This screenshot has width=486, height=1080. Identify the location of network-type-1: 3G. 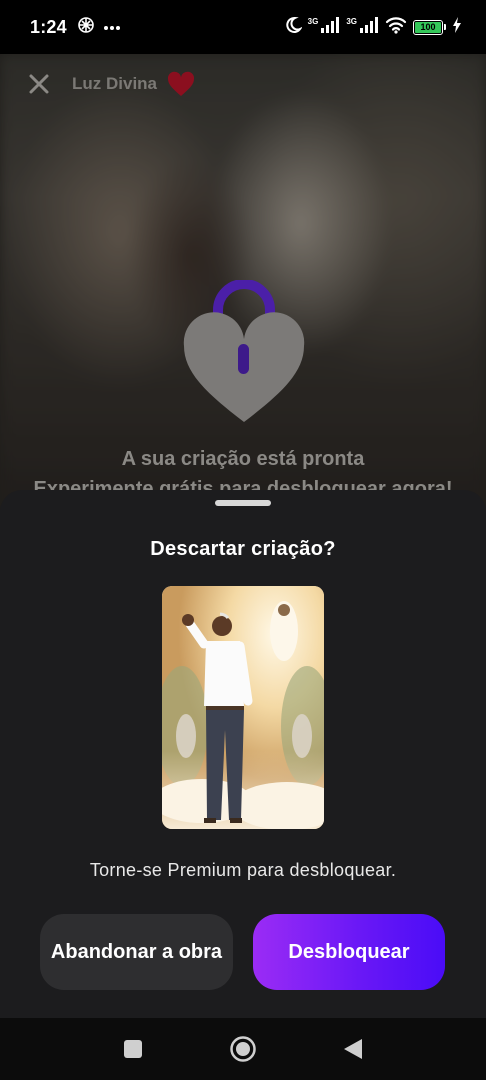
(313, 21).